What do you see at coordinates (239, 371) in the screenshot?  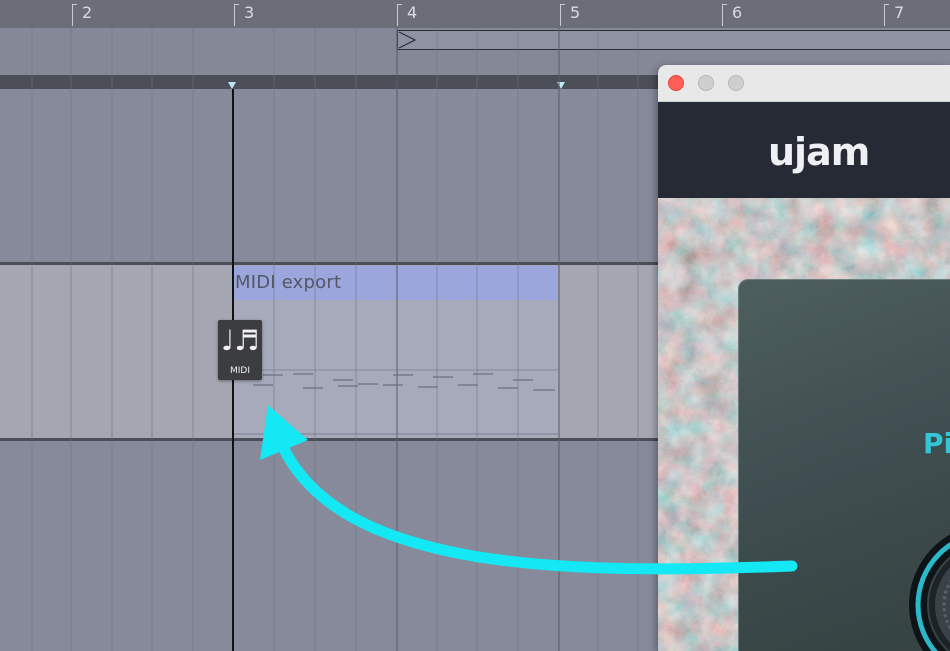 I see `midi-file-label: MIDI` at bounding box center [239, 371].